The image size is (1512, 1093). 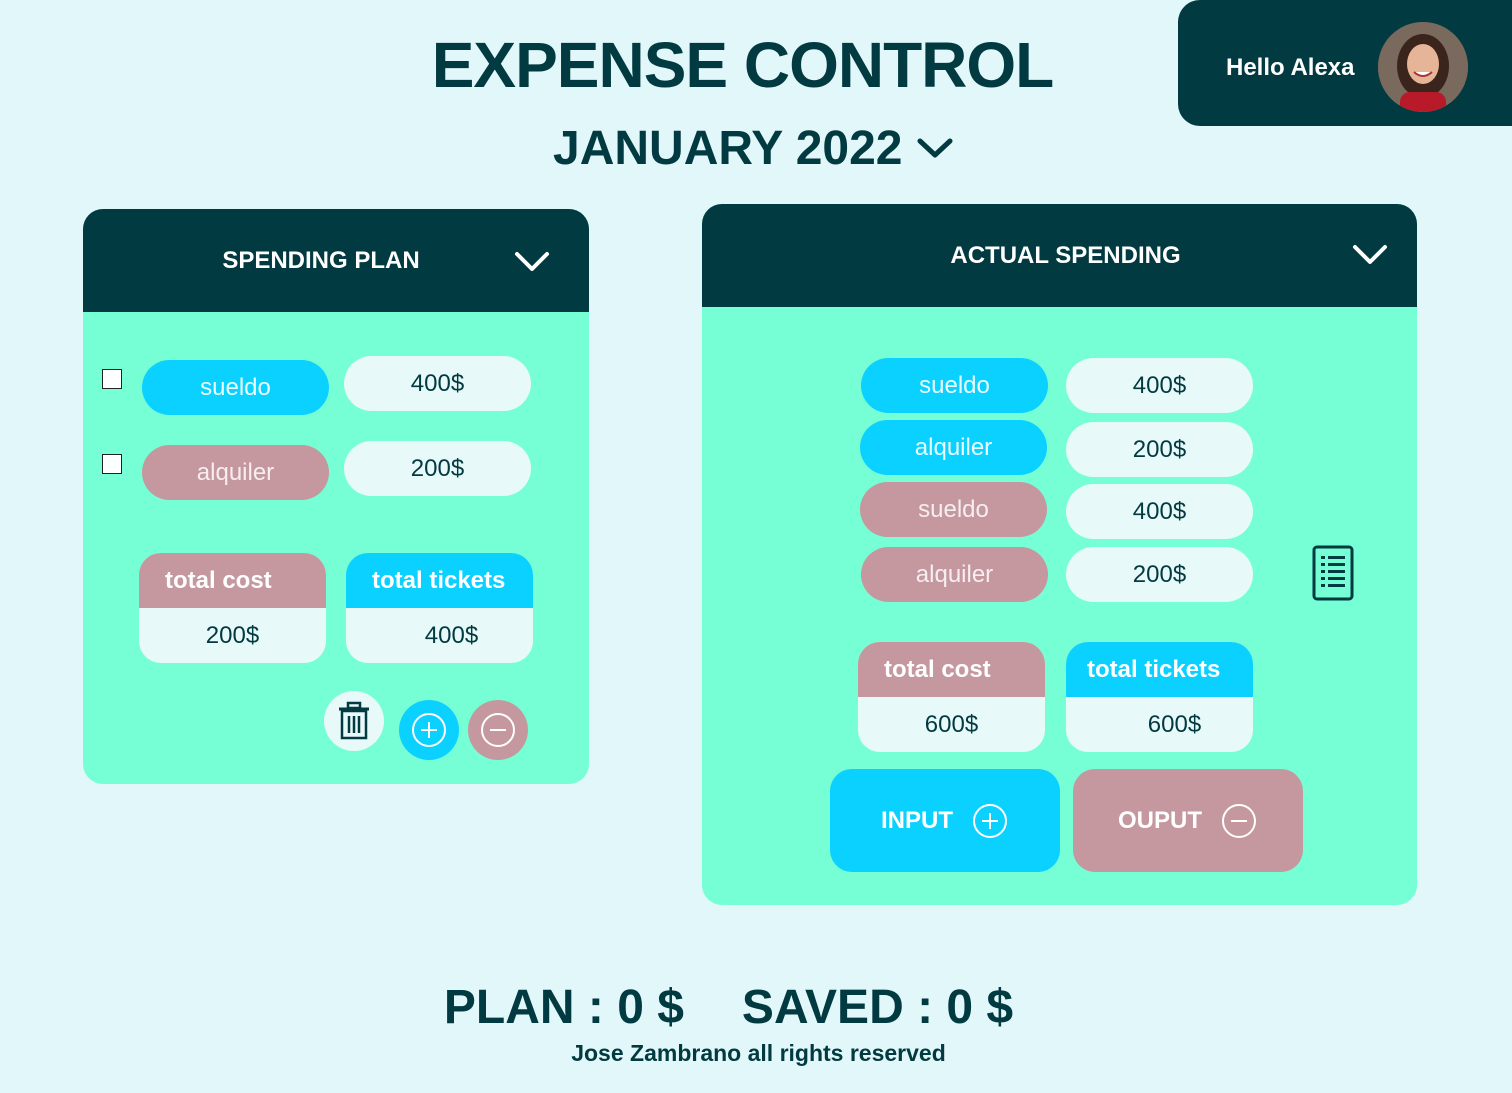 I want to click on total-tickets-value: 400$, so click(x=451, y=635).